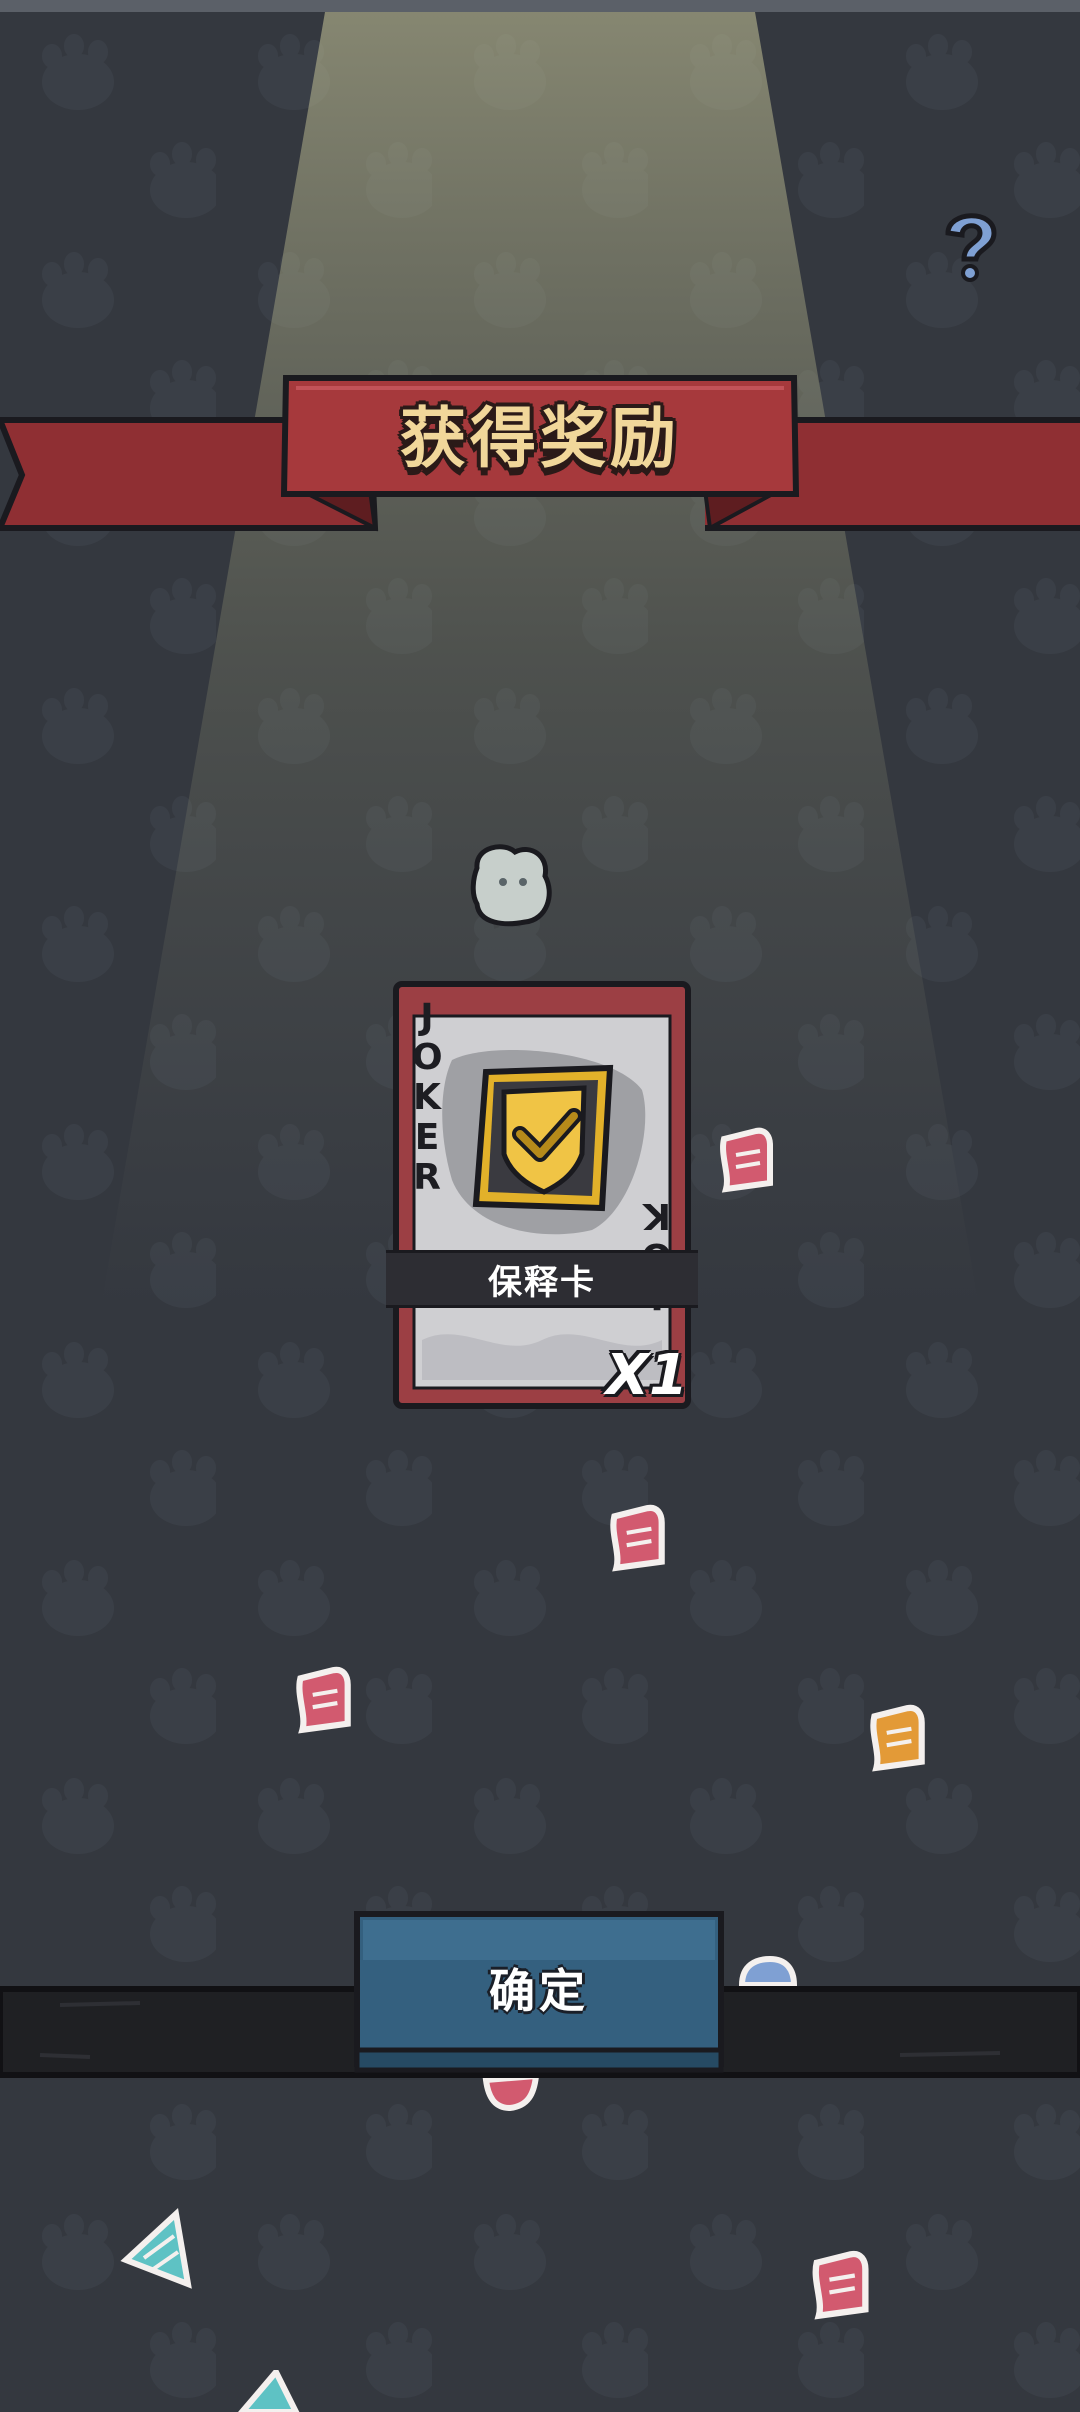  Describe the element at coordinates (542, 1282) in the screenshot. I see `card-item-name: 保释卡` at that location.